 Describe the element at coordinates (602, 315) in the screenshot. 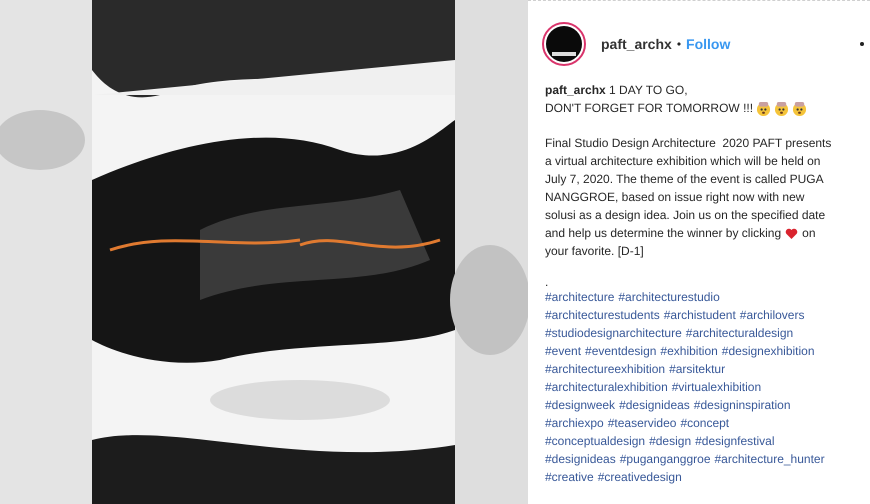

I see `hashtag-link: #architecturestudents` at that location.